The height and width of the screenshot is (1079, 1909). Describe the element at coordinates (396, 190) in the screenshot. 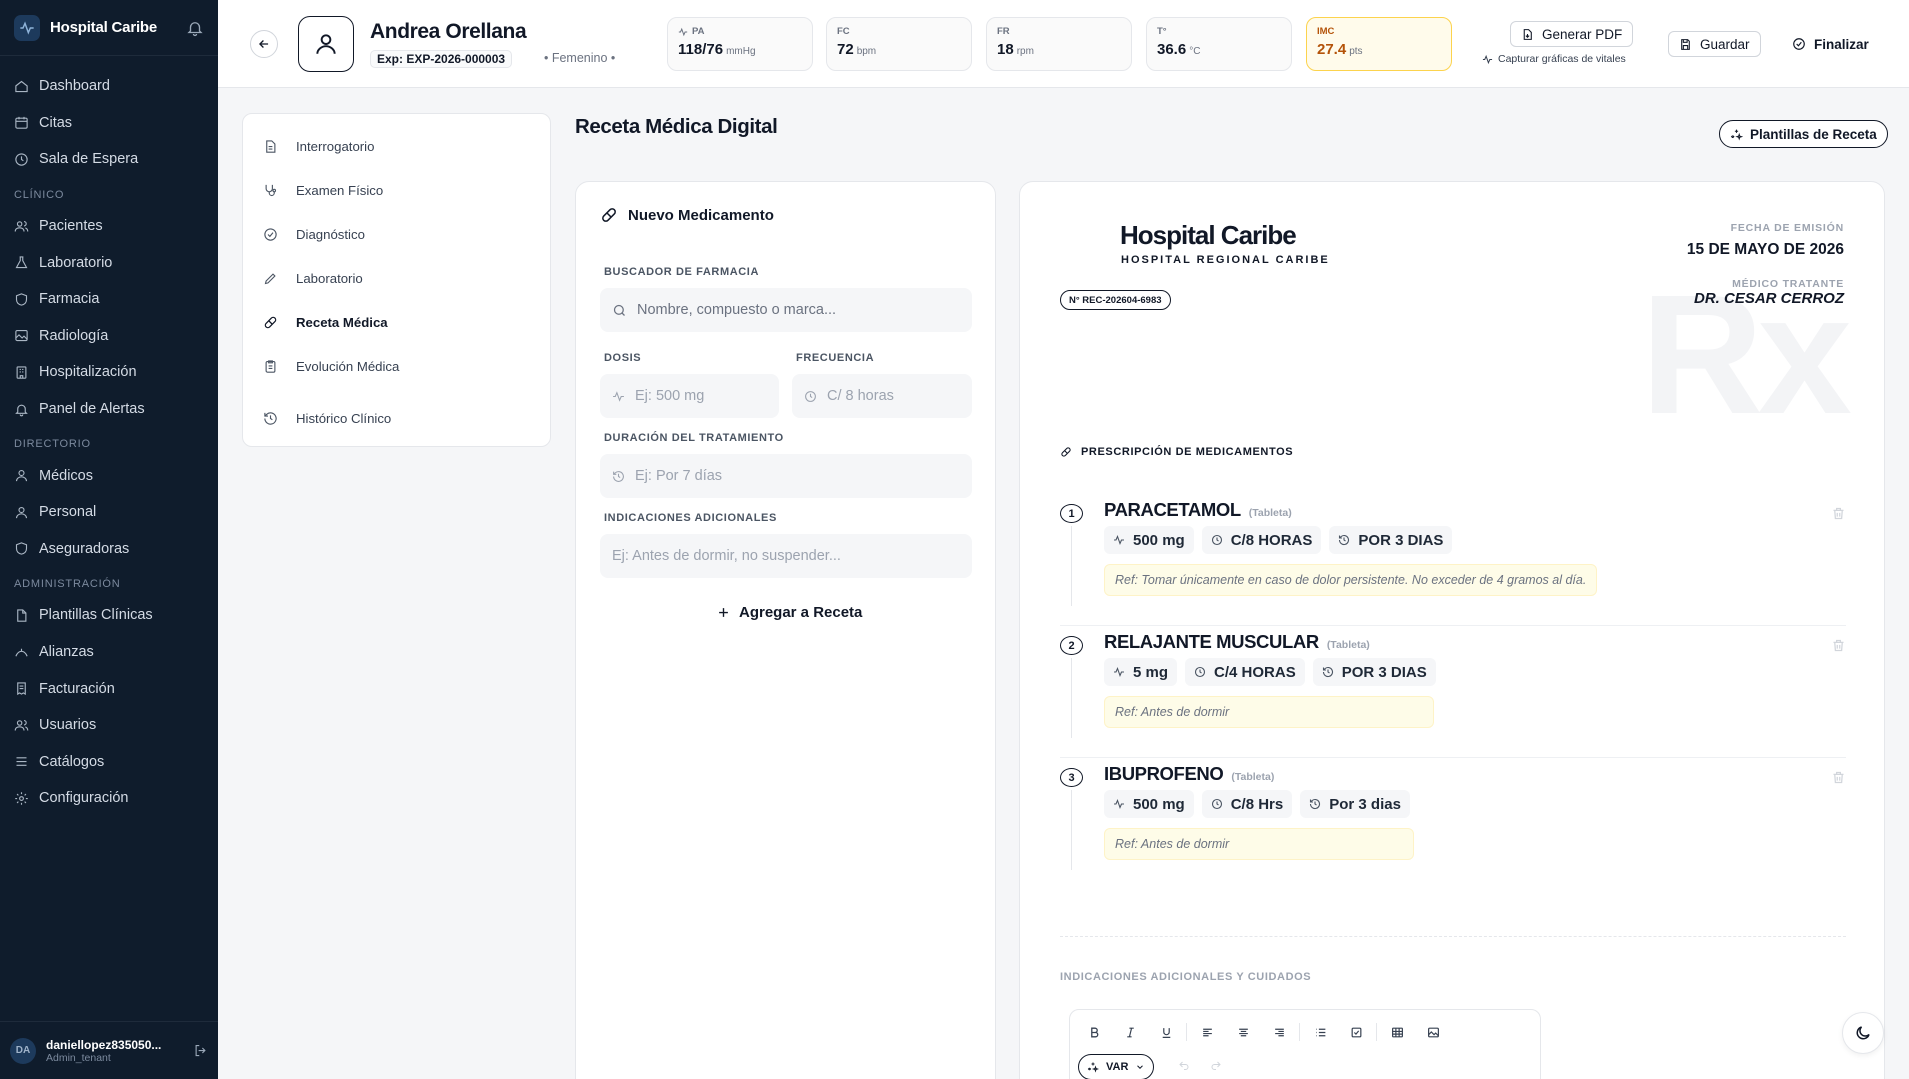

I see `step-examen-fisico: Examen Físico` at that location.